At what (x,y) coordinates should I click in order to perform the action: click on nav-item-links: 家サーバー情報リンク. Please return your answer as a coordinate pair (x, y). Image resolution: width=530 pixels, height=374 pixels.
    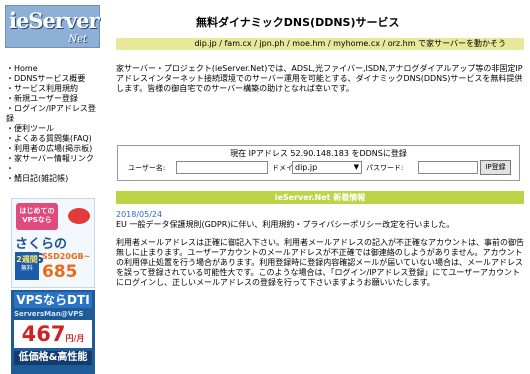
    Looking at the image, I should click on (53, 159).